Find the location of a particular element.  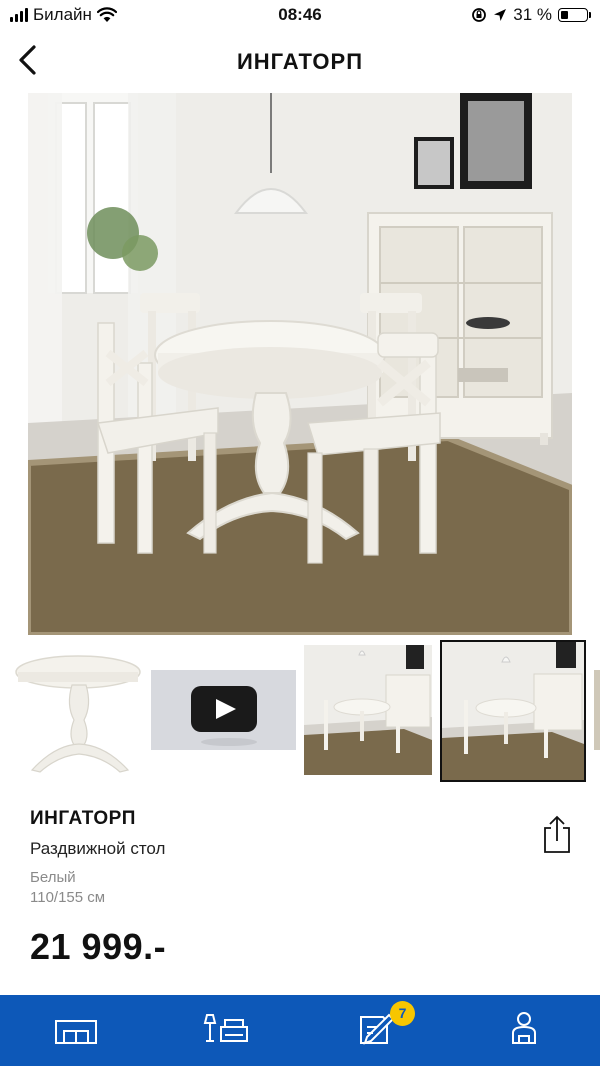

thumbnail-table-photo is located at coordinates (80, 712).